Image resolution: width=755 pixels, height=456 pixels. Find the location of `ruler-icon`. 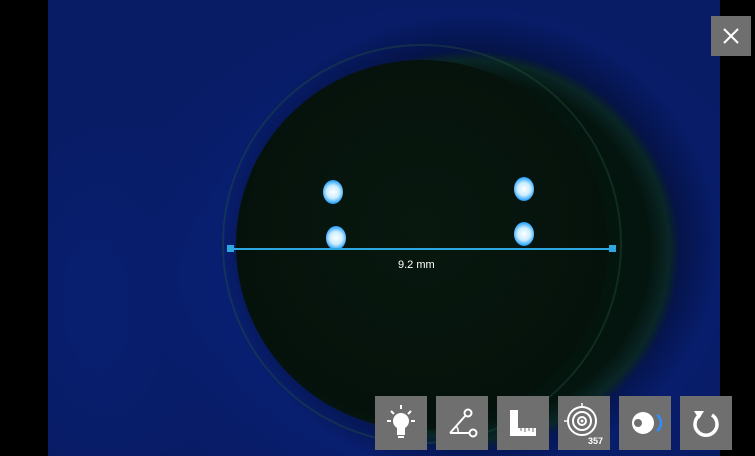

ruler-icon is located at coordinates (523, 423).